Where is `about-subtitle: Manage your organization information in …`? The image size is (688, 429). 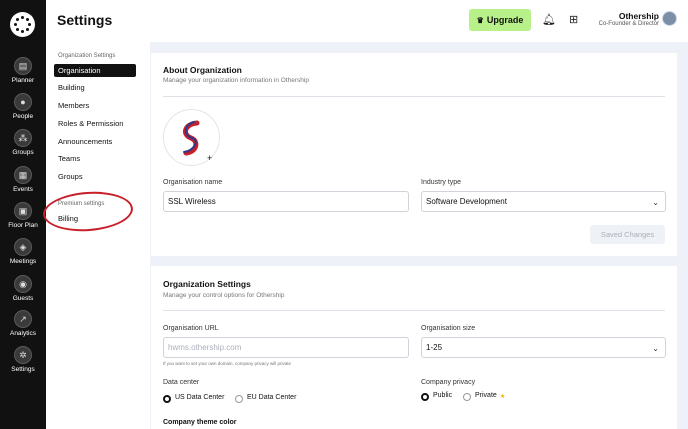
about-subtitle: Manage your organization information in … is located at coordinates (236, 80).